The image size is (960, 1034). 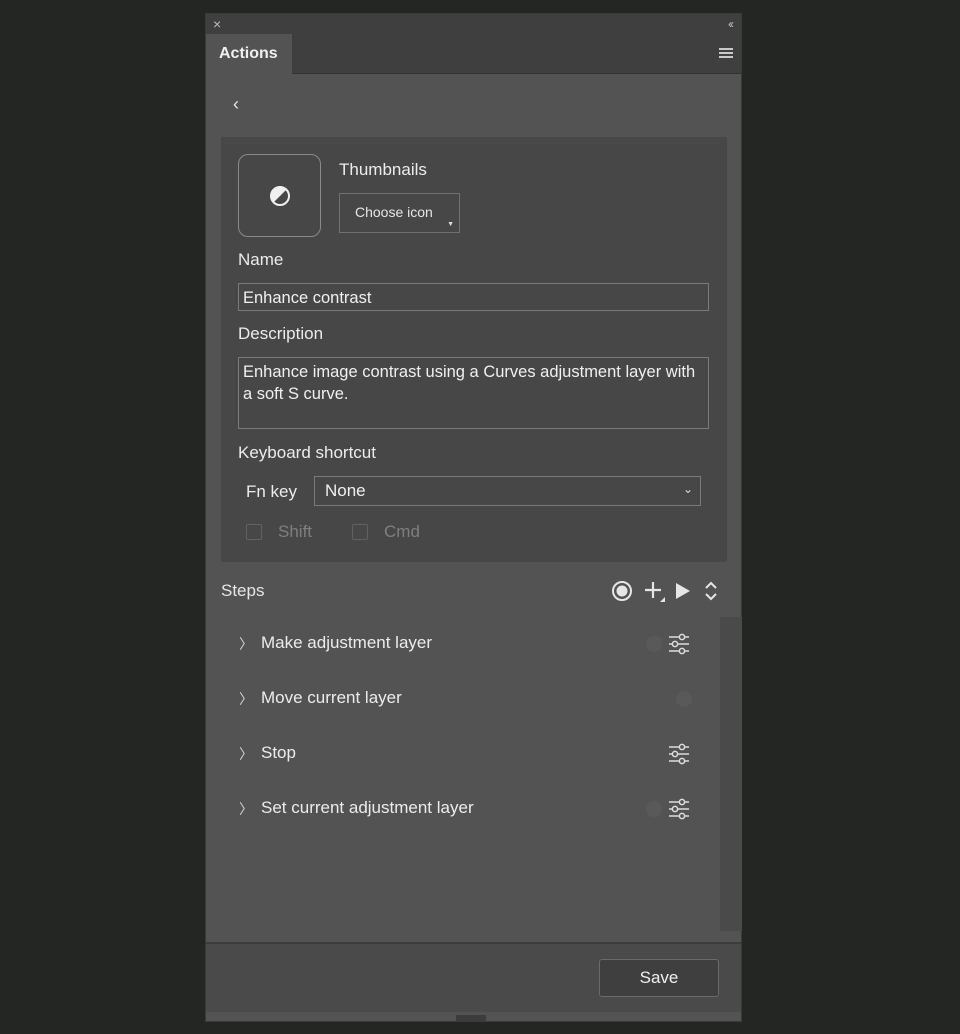 I want to click on record-icon, so click(x=622, y=591).